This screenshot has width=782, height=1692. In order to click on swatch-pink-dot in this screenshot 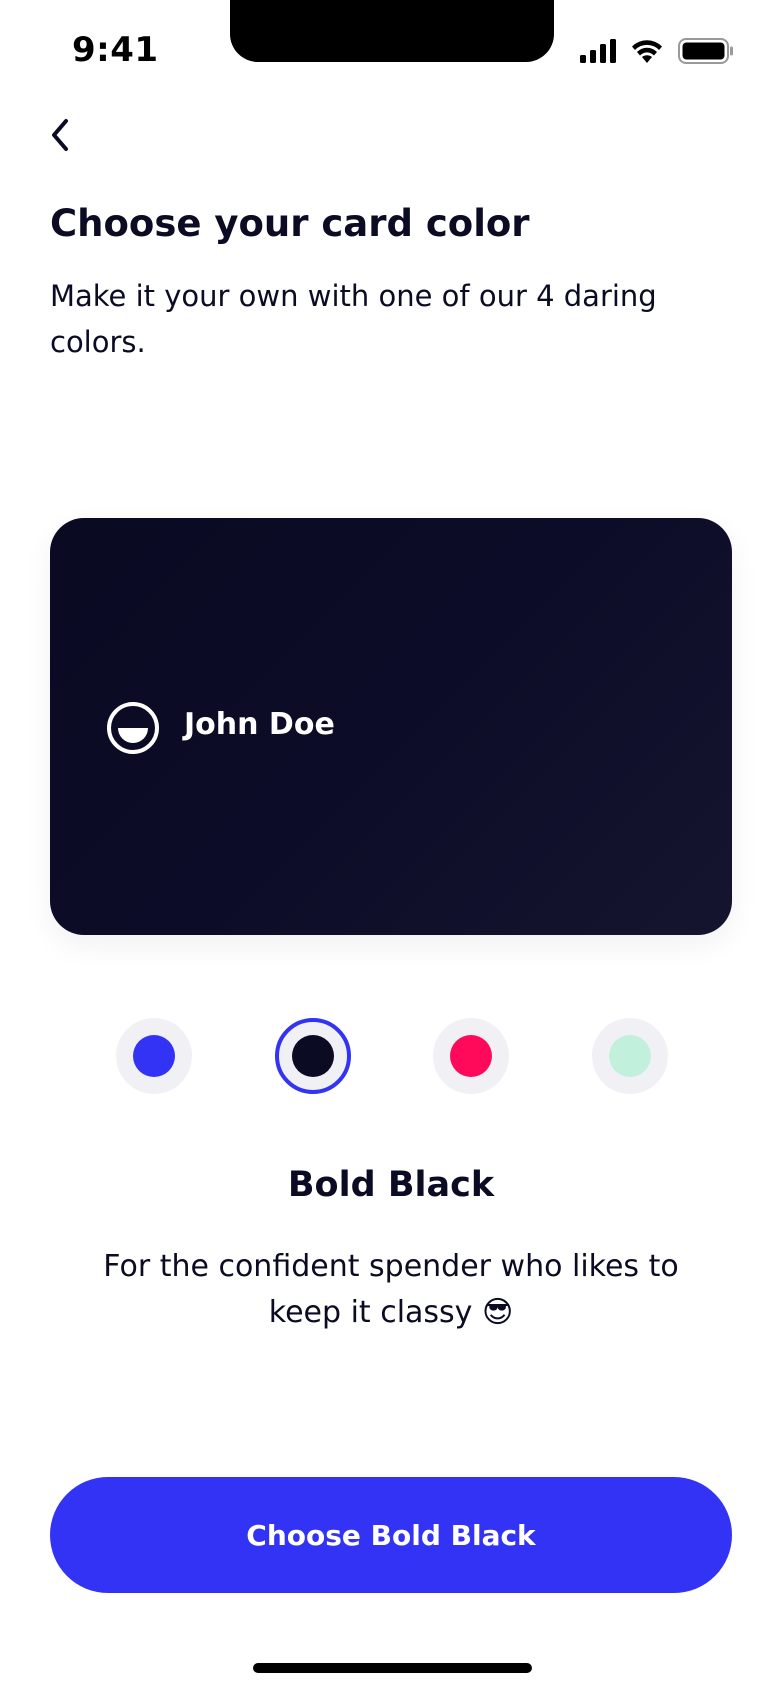, I will do `click(471, 1056)`.